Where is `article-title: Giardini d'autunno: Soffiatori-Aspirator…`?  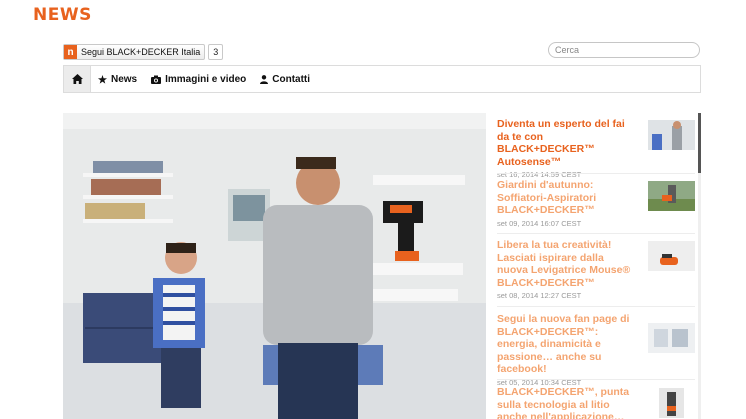 article-title: Giardini d'autunno: Soffiatori-Aspirator… is located at coordinates (567, 198).